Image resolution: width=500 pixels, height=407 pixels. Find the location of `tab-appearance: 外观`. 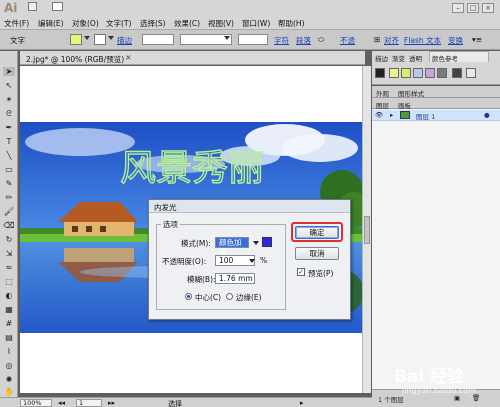

tab-appearance: 外观 is located at coordinates (382, 93).